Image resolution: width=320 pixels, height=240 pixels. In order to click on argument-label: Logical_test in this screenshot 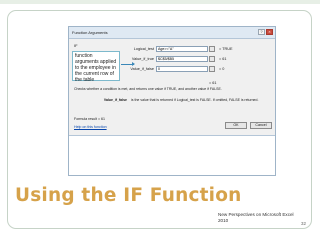, I will do `click(143, 49)`.